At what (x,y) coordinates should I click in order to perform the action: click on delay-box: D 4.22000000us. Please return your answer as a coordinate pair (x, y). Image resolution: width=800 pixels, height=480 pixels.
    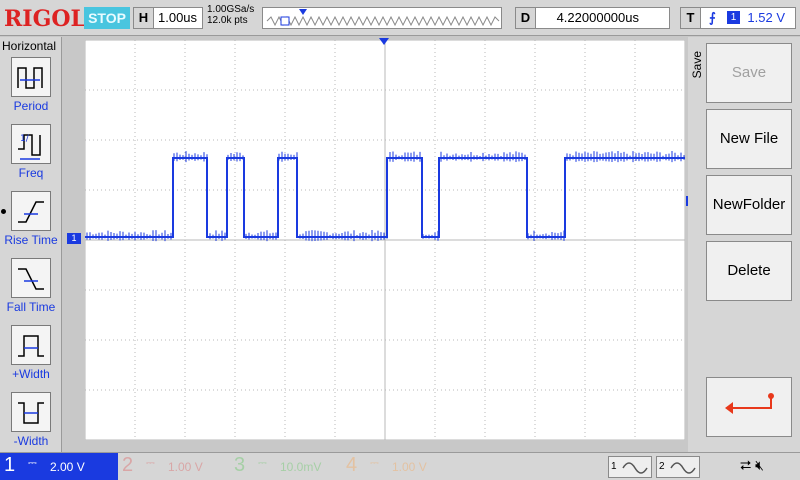
    Looking at the image, I should click on (592, 18).